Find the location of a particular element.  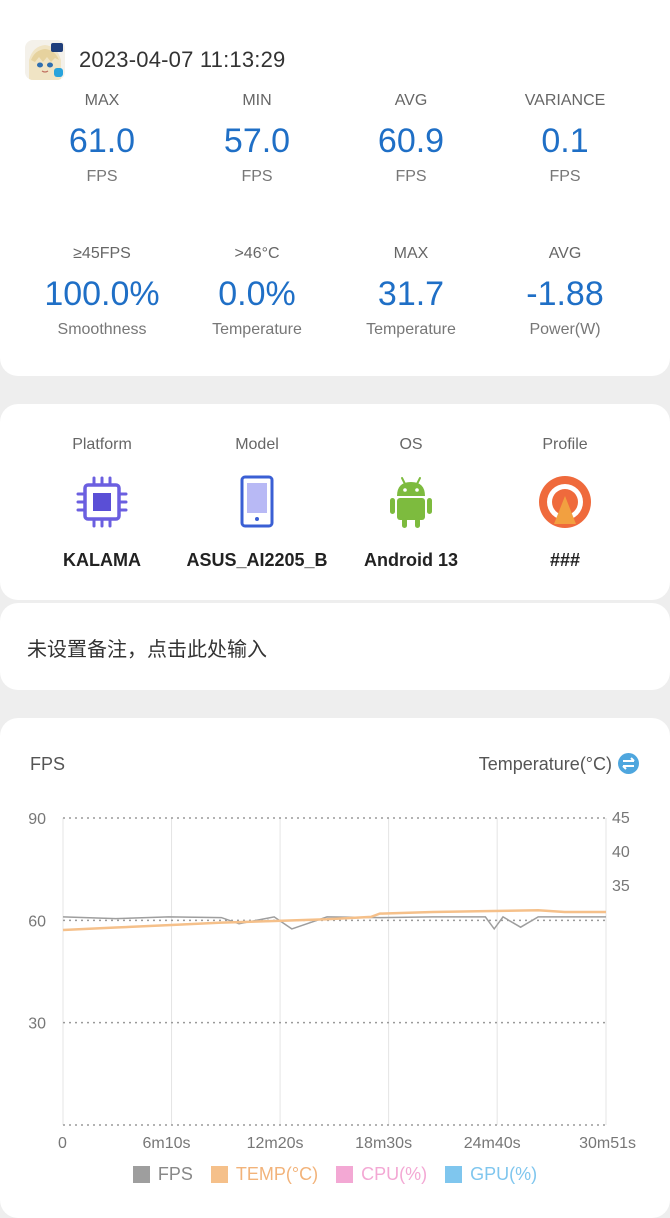

metric-value: 57.0 is located at coordinates (257, 141).